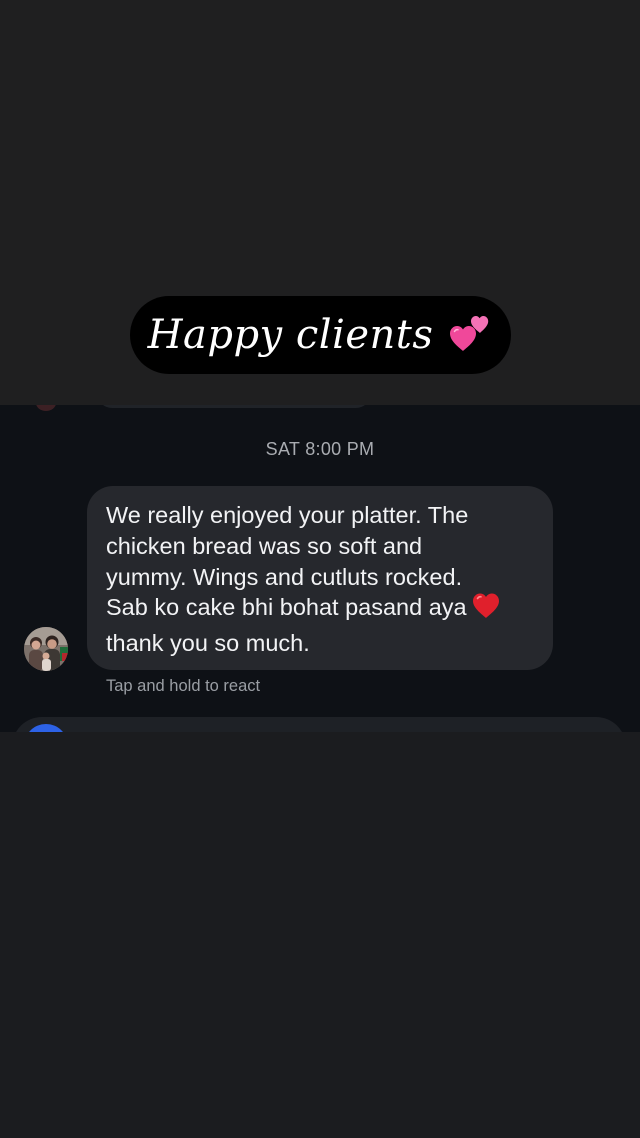 This screenshot has height=1138, width=640. Describe the element at coordinates (46, 649) in the screenshot. I see `sender-avatar` at that location.